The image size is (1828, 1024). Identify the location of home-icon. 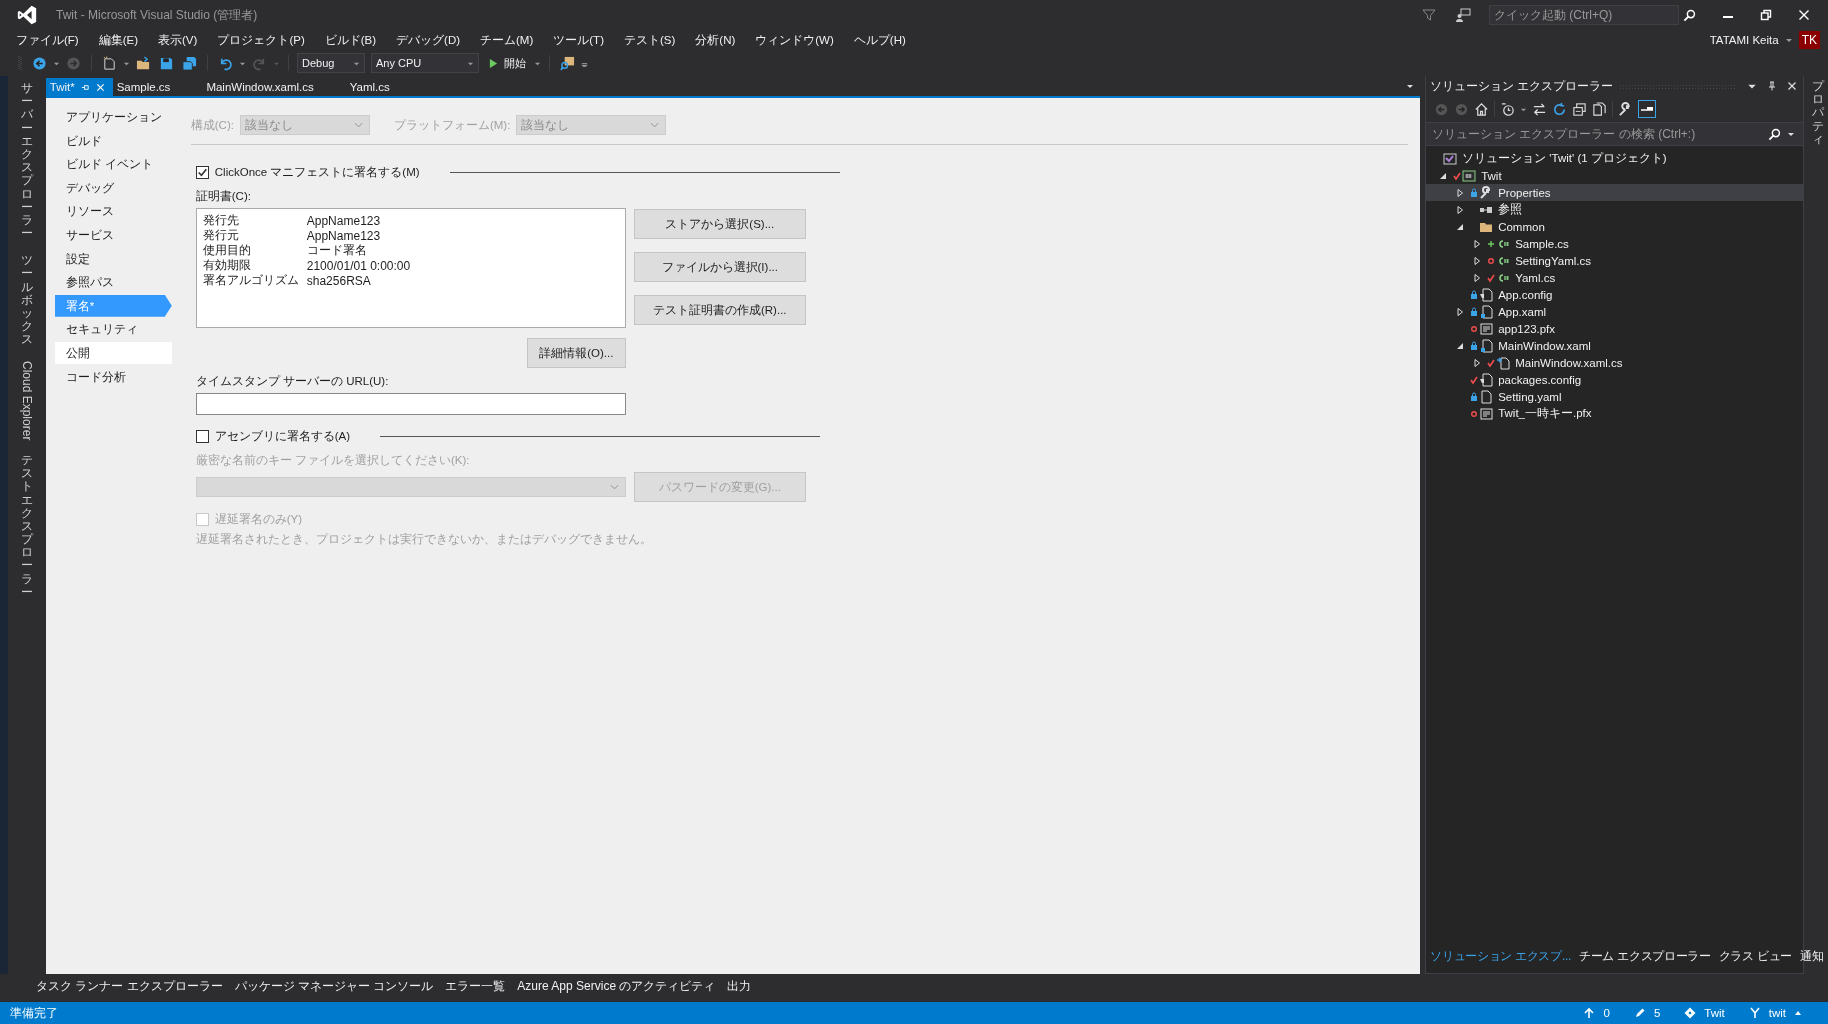
(1482, 109).